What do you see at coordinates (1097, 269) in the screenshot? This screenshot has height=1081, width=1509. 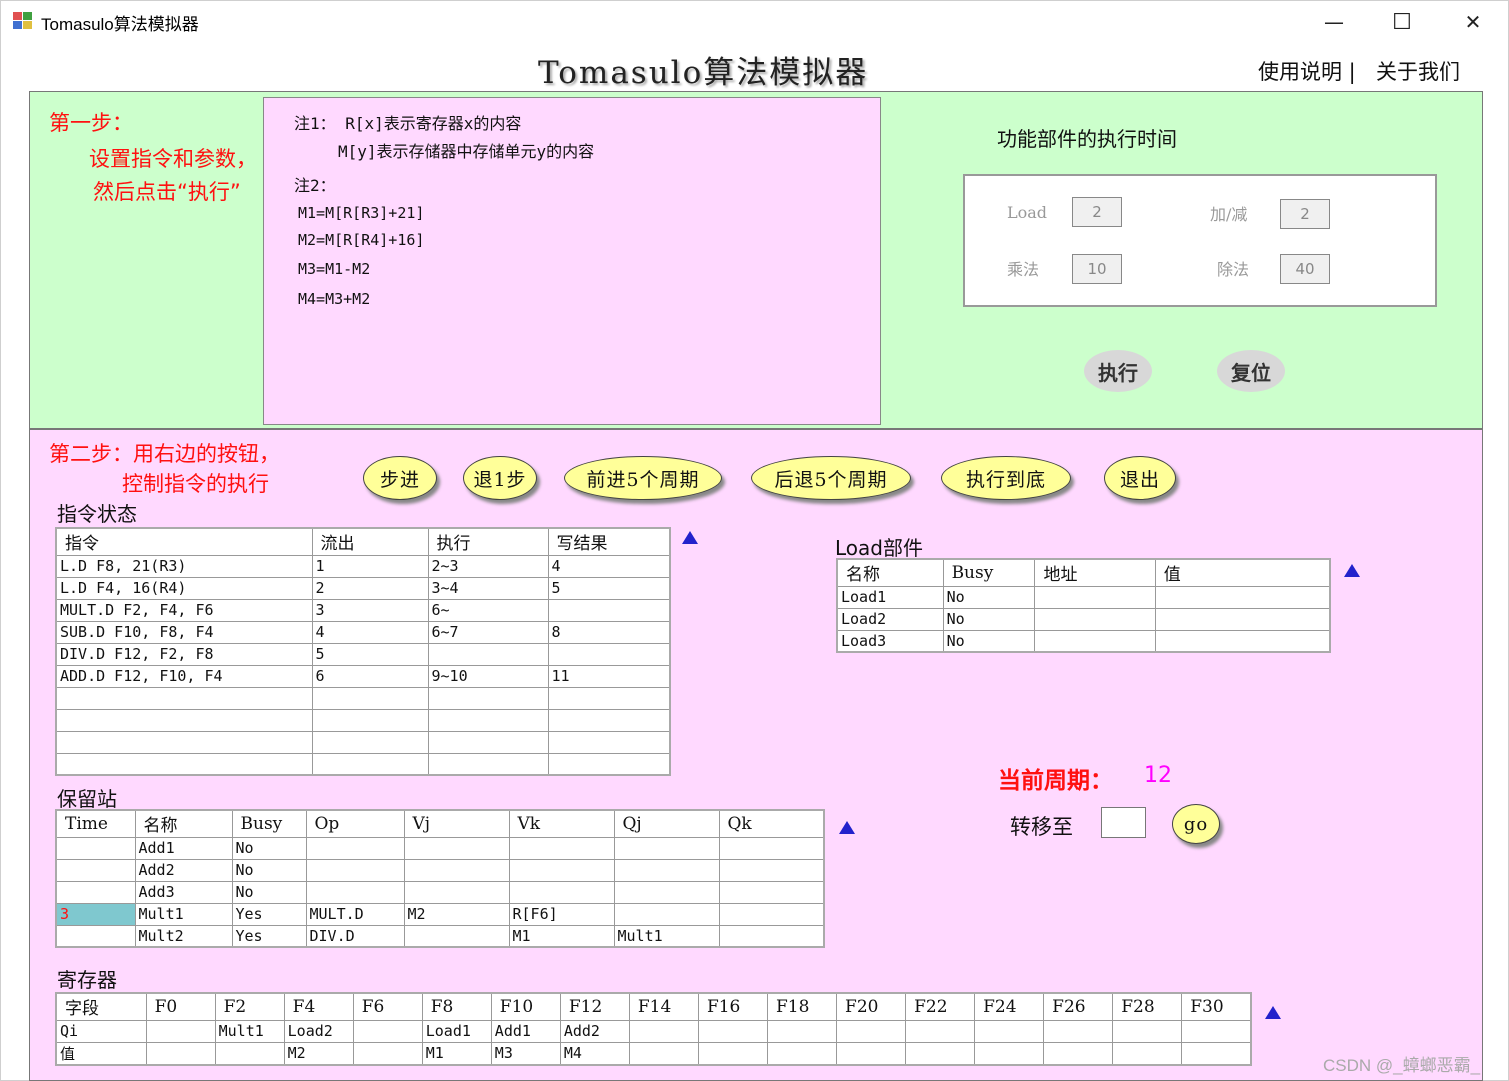 I see `mul-time-input: 10` at bounding box center [1097, 269].